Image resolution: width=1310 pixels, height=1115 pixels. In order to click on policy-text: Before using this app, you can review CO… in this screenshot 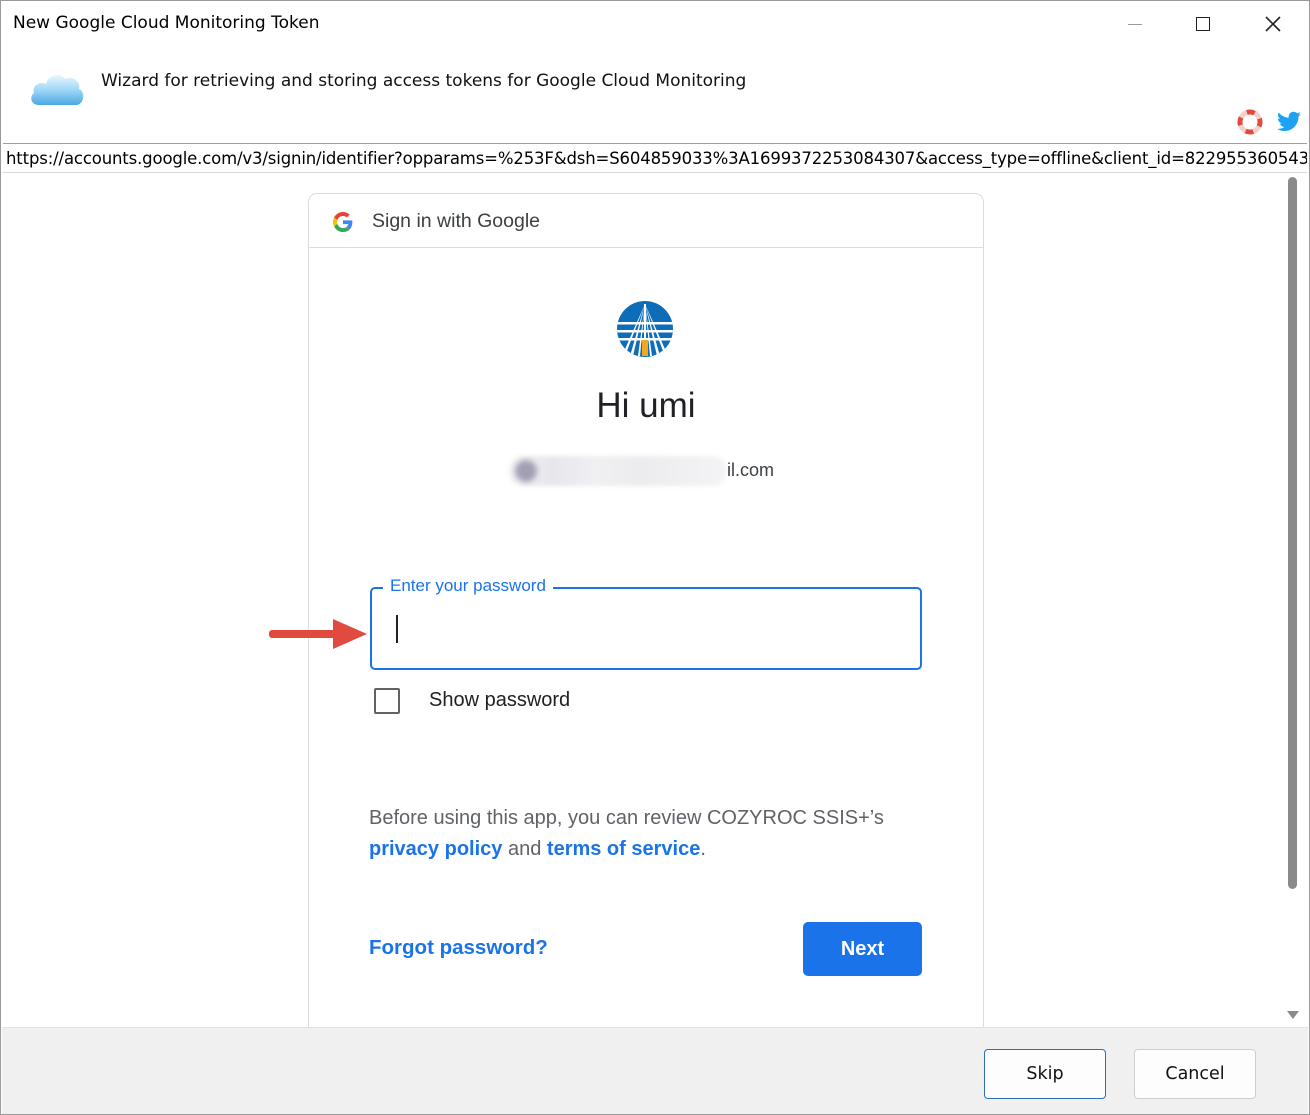, I will do `click(649, 834)`.